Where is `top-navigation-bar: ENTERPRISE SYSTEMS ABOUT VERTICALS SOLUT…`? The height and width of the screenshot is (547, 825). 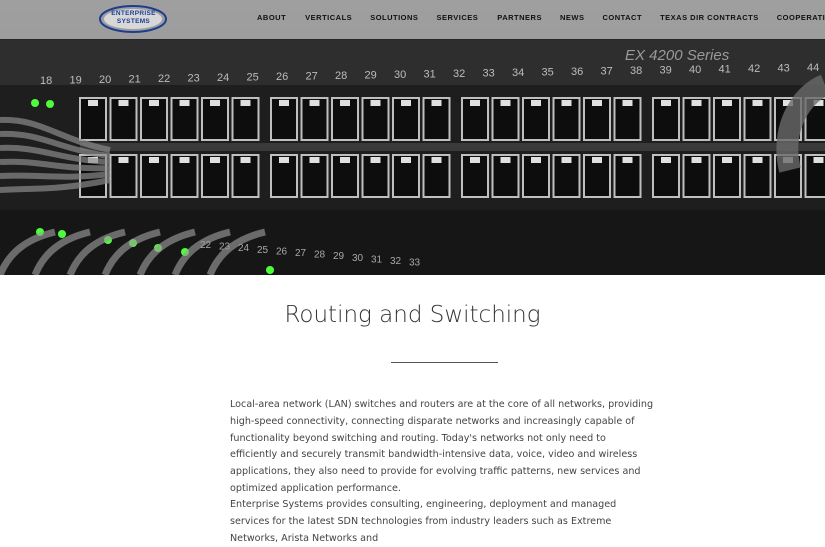 top-navigation-bar: ENTERPRISE SYSTEMS ABOUT VERTICALS SOLUT… is located at coordinates (412, 19).